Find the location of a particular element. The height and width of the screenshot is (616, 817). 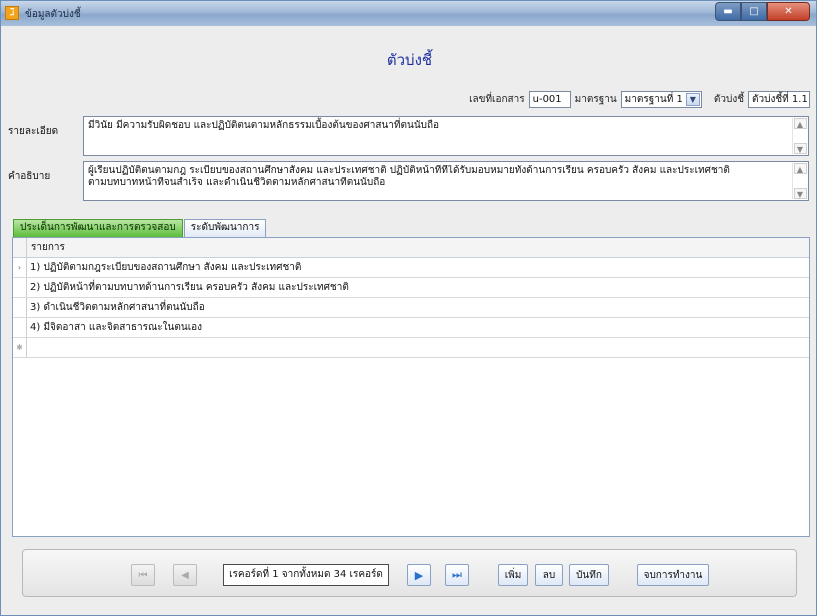

column-header-items: รายการ is located at coordinates (418, 247).